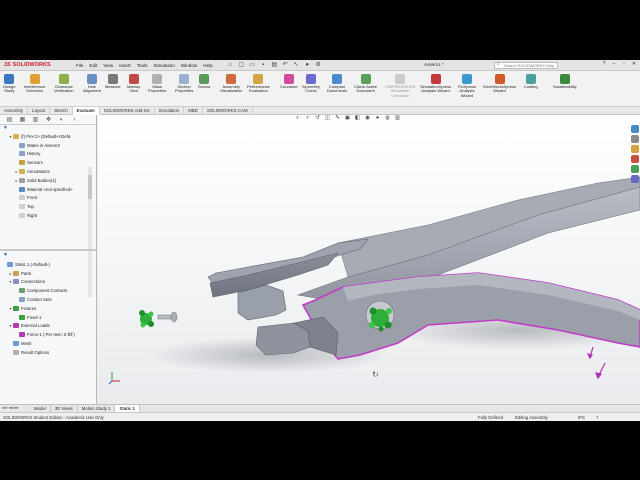 The image size is (640, 480). Describe the element at coordinates (142, 65) in the screenshot. I see `menu-item-tools: Tools` at that location.